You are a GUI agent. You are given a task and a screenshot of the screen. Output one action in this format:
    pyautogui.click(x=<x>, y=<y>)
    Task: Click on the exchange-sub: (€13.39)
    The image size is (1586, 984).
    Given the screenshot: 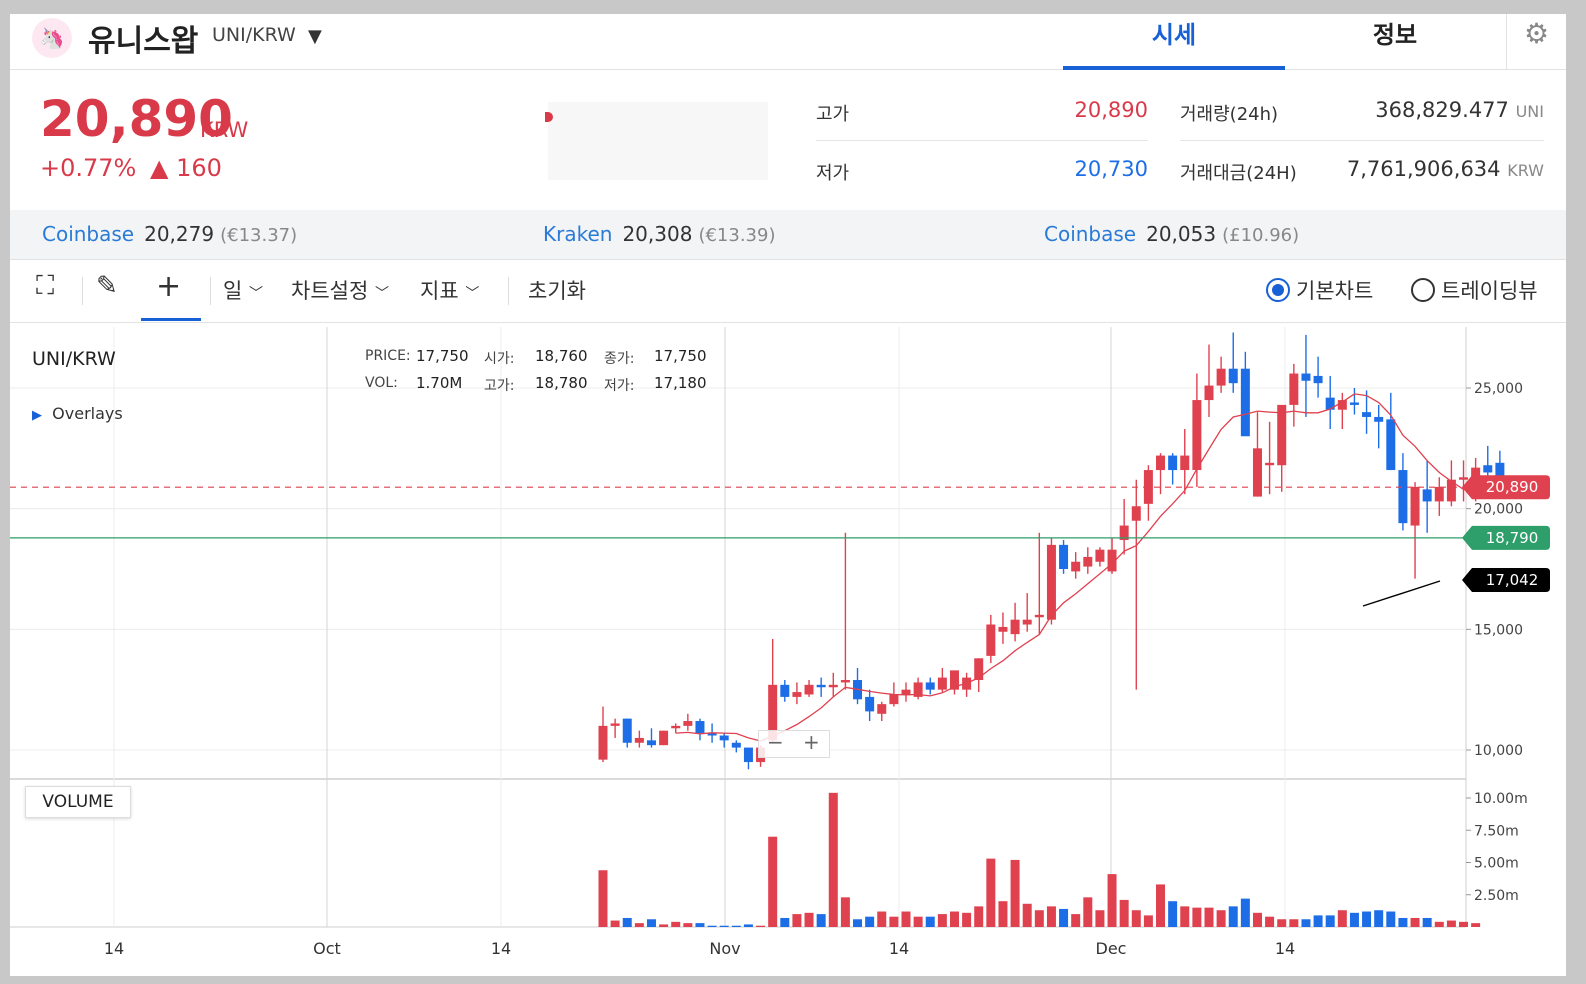 What is the action you would take?
    pyautogui.click(x=737, y=235)
    